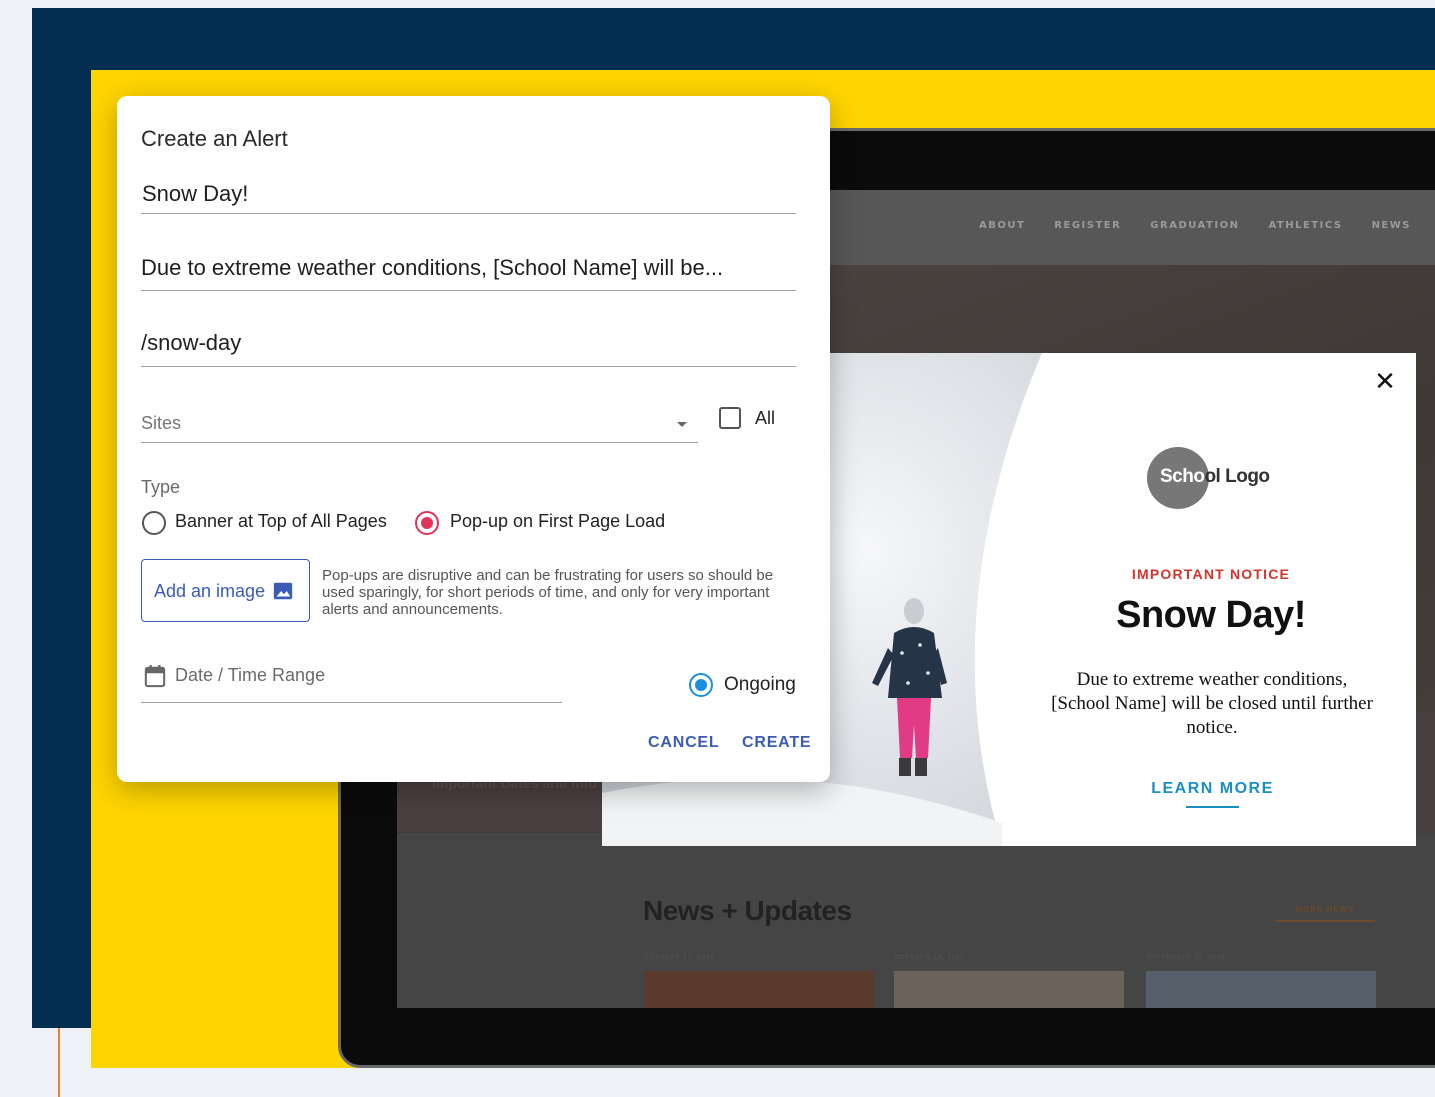 The height and width of the screenshot is (1097, 1435). What do you see at coordinates (427, 523) in the screenshot?
I see `radio-popup` at bounding box center [427, 523].